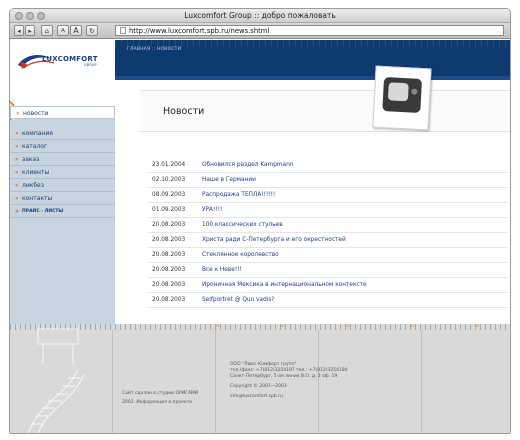  What do you see at coordinates (63, 30) in the screenshot?
I see `text-smaller-button: A` at bounding box center [63, 30].